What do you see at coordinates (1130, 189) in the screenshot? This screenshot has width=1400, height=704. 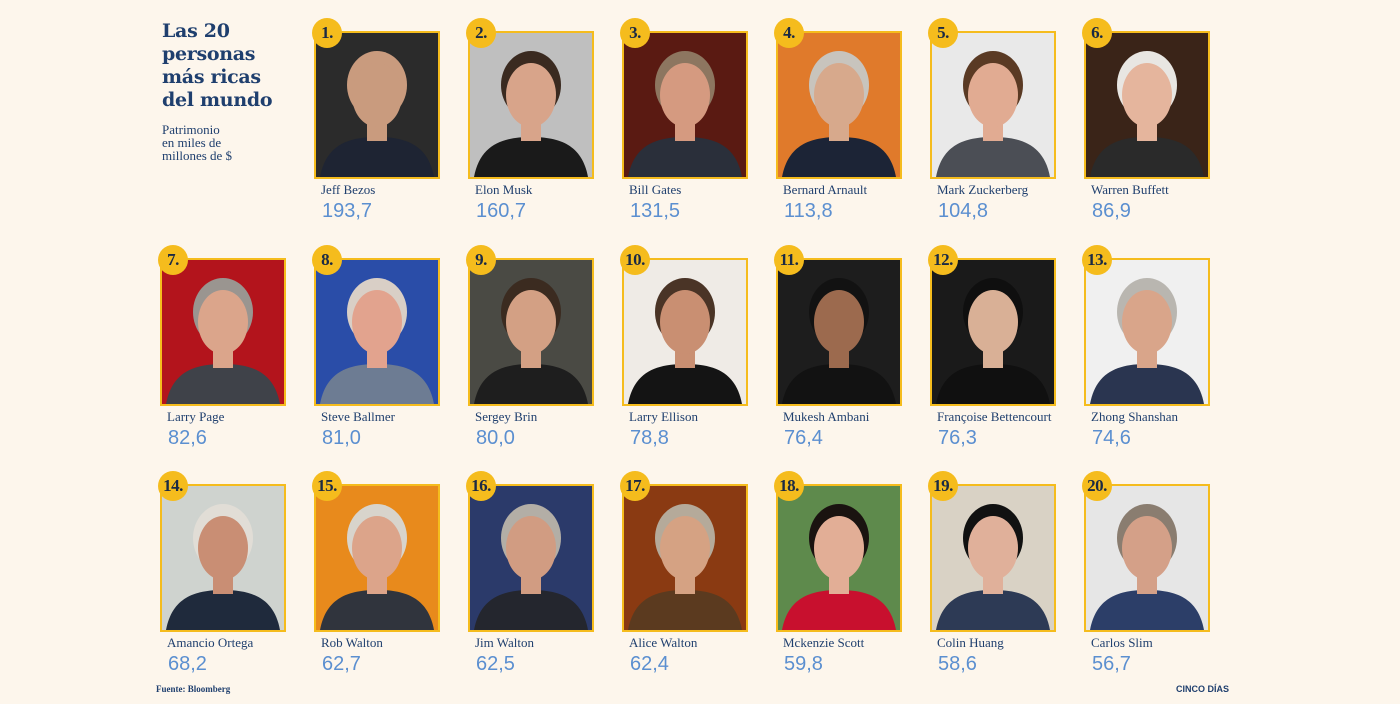 I see `person-name: Warren Buffett` at bounding box center [1130, 189].